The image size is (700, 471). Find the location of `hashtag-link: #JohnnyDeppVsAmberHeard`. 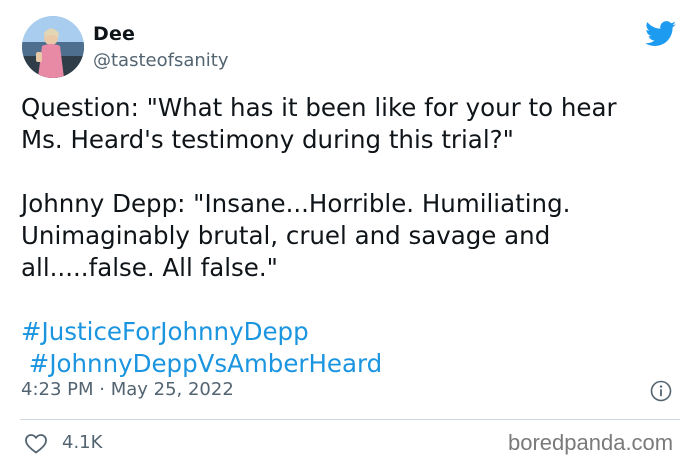

hashtag-link: #JohnnyDeppVsAmberHeard is located at coordinates (351, 364).